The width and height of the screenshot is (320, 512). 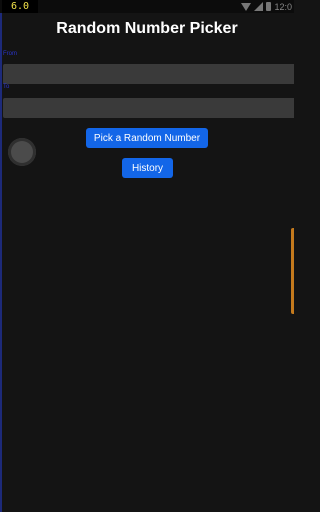 I want to click on signal-icon, so click(x=259, y=6).